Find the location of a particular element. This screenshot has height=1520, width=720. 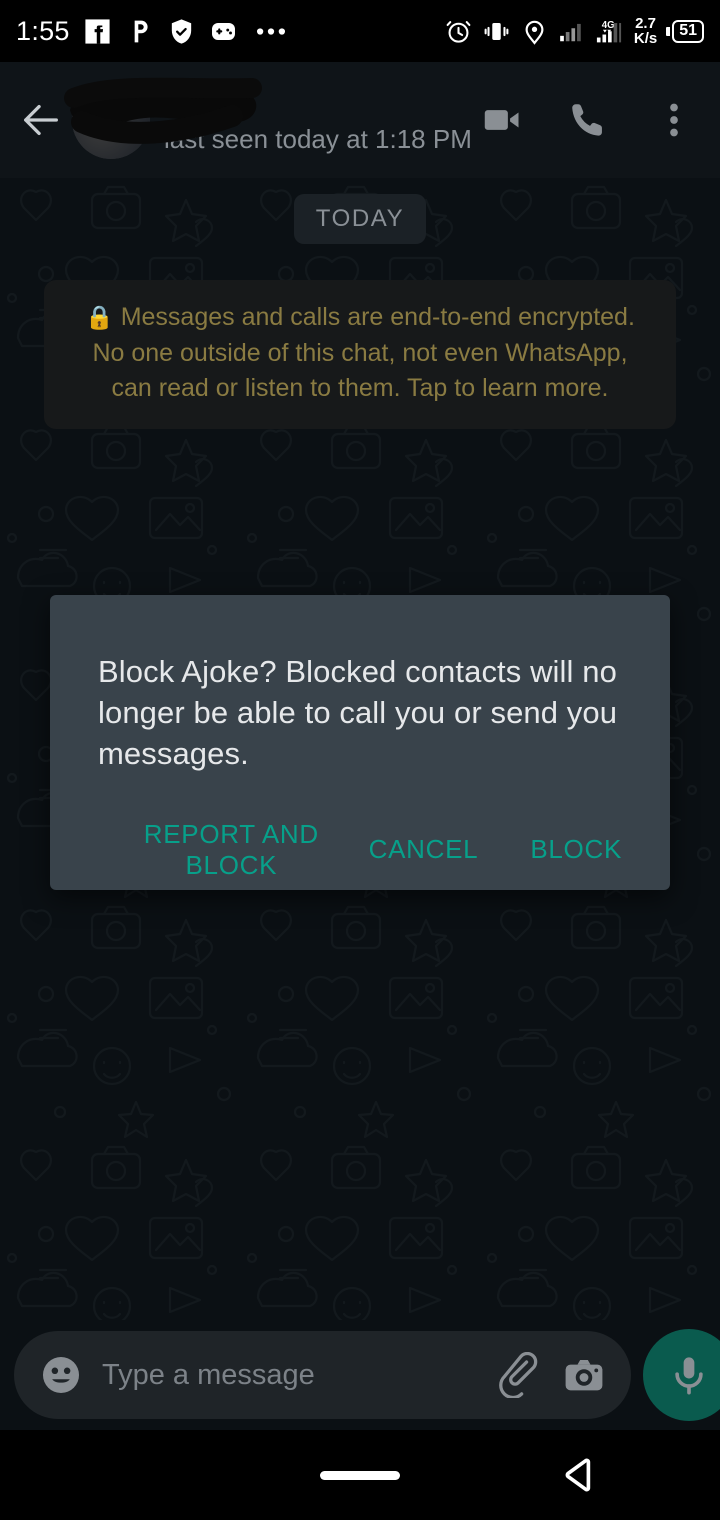

network-speed: 2.7 K/s is located at coordinates (645, 31).